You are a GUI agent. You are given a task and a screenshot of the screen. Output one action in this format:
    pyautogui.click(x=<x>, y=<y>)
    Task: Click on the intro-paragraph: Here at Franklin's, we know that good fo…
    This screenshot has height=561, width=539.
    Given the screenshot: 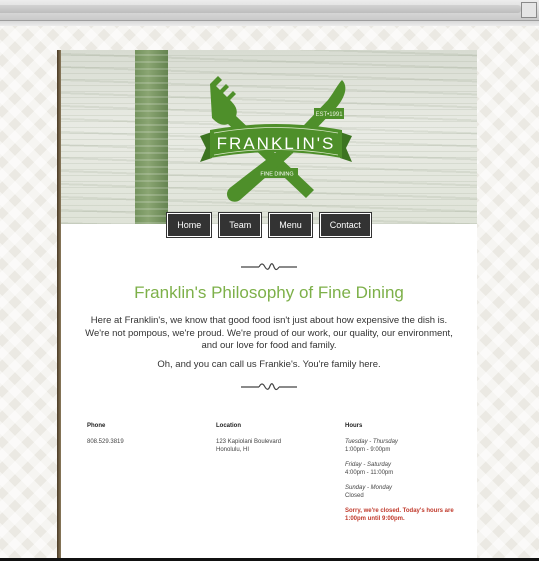 What is the action you would take?
    pyautogui.click(x=269, y=333)
    